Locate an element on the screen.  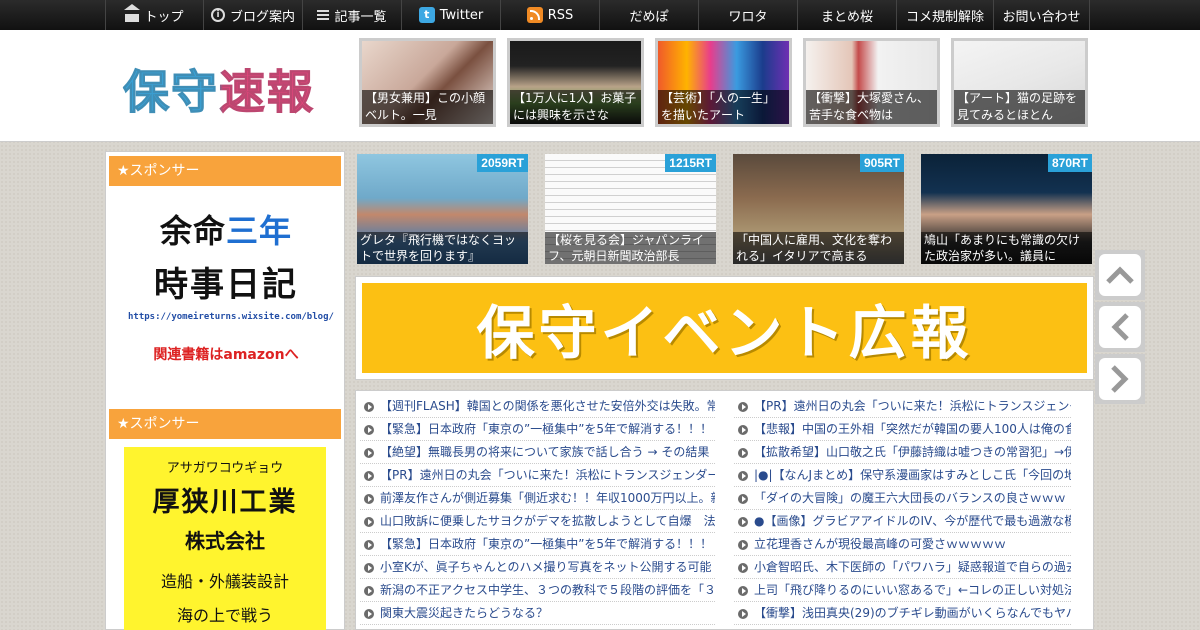
header-thumb: 【1万人に1人】お菓子には興味を示さな is located at coordinates (575, 82).